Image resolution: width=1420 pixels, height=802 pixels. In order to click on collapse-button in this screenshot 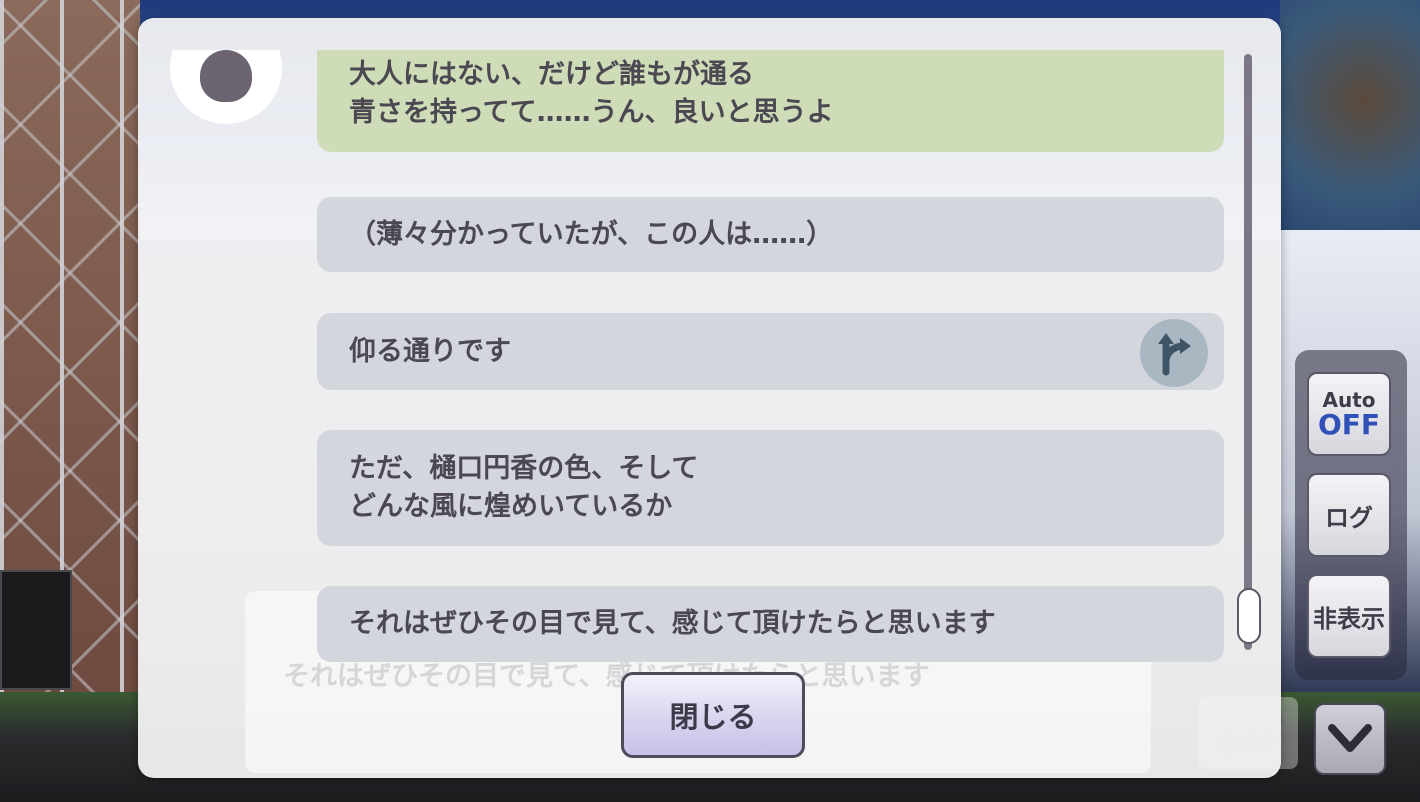, I will do `click(1350, 739)`.